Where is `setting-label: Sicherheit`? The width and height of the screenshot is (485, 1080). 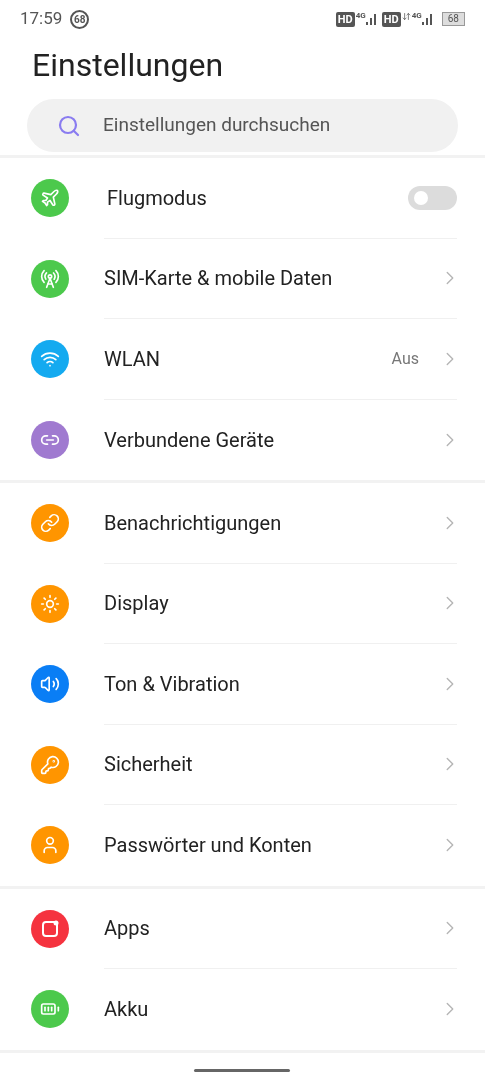
setting-label: Sicherheit is located at coordinates (271, 764).